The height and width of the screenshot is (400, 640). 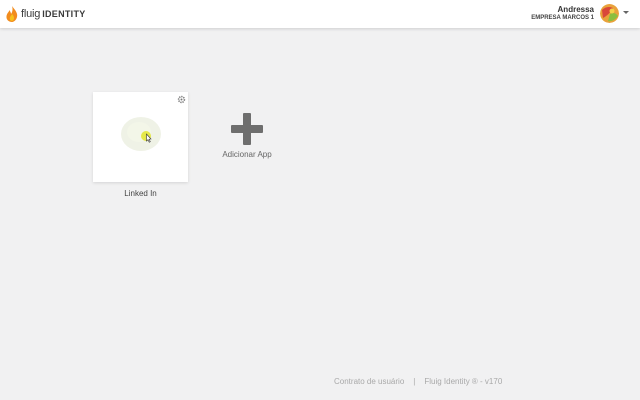 What do you see at coordinates (562, 18) in the screenshot?
I see `company-name: EMPRESA MARCOS 1` at bounding box center [562, 18].